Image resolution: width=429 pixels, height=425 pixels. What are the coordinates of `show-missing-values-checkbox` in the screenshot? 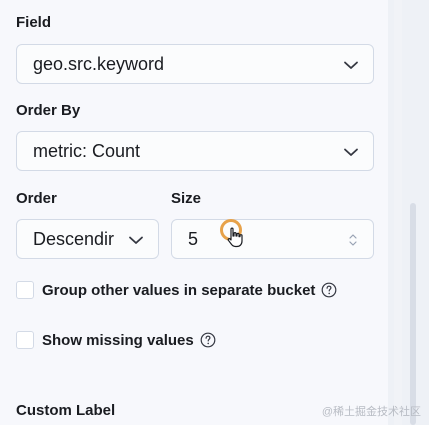 It's located at (25, 340).